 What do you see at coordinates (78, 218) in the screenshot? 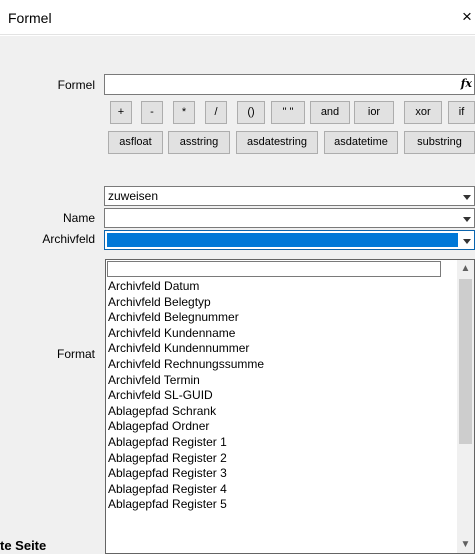
I see `name-label: Name` at bounding box center [78, 218].